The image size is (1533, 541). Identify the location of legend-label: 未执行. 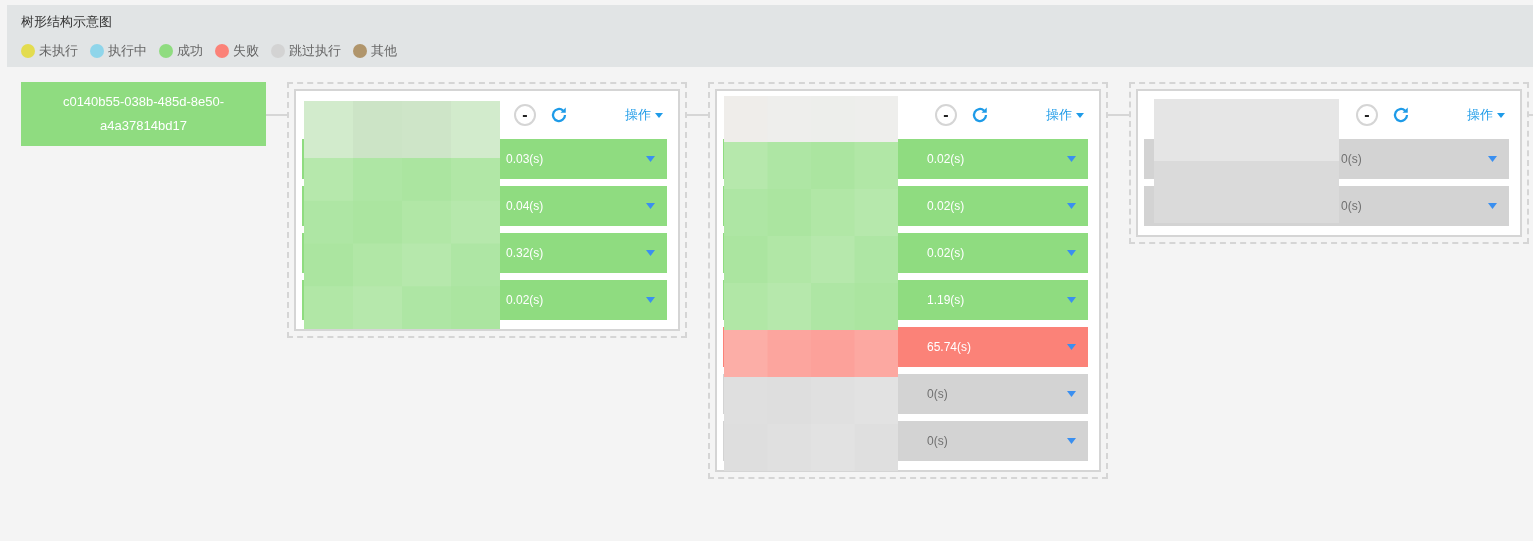
(58, 51).